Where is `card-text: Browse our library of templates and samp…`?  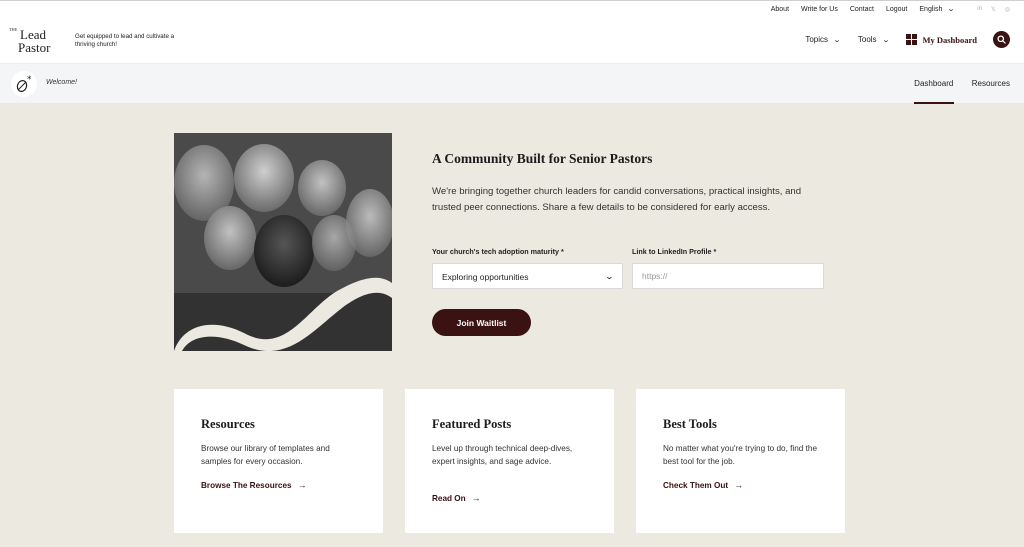 card-text: Browse our library of templates and samp… is located at coordinates (265, 455).